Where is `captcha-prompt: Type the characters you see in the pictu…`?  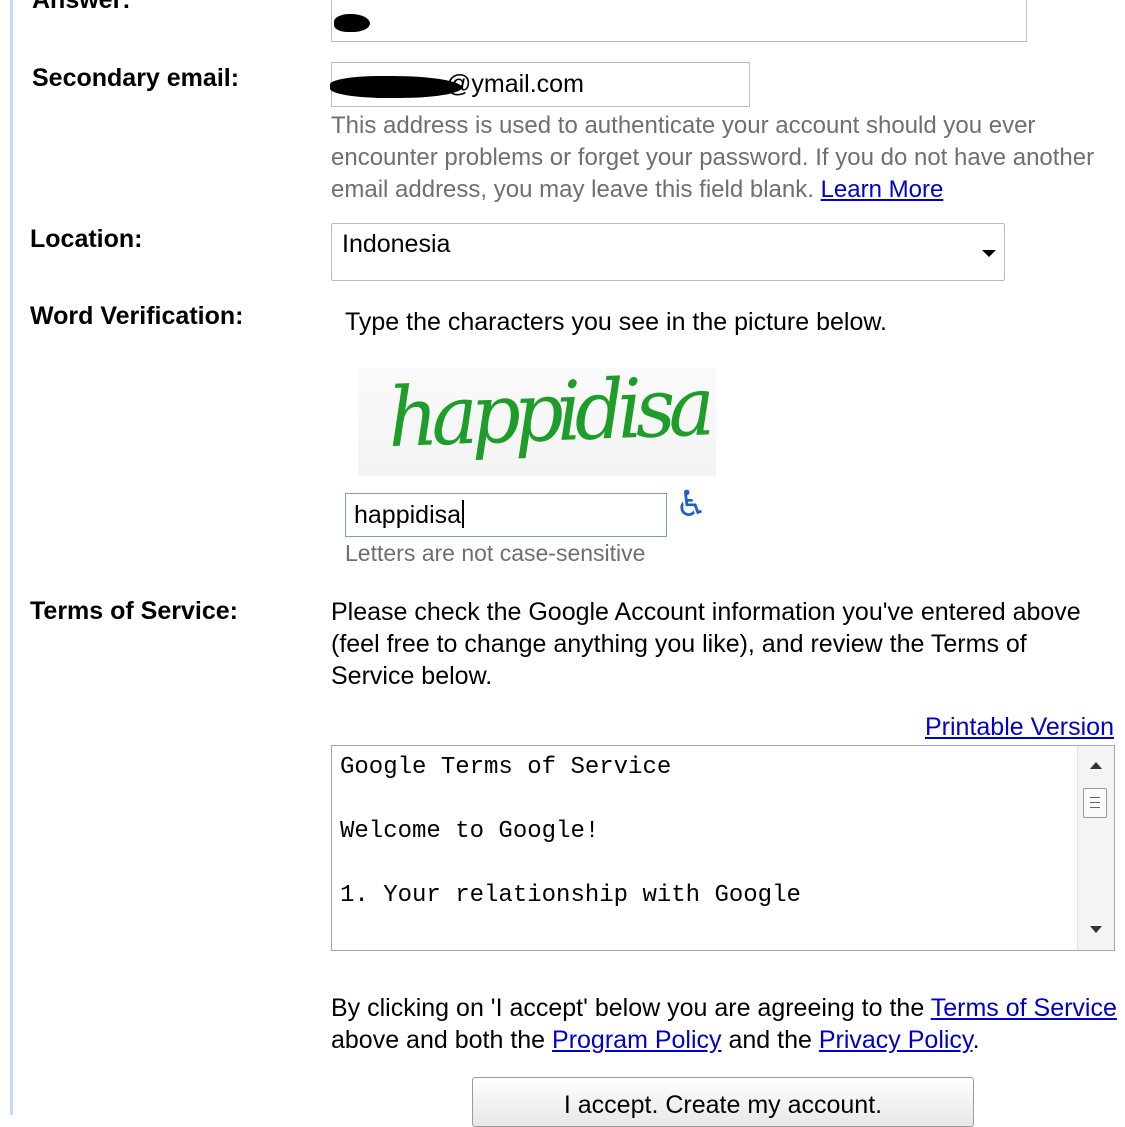
captcha-prompt: Type the characters you see in the pictu… is located at coordinates (616, 322).